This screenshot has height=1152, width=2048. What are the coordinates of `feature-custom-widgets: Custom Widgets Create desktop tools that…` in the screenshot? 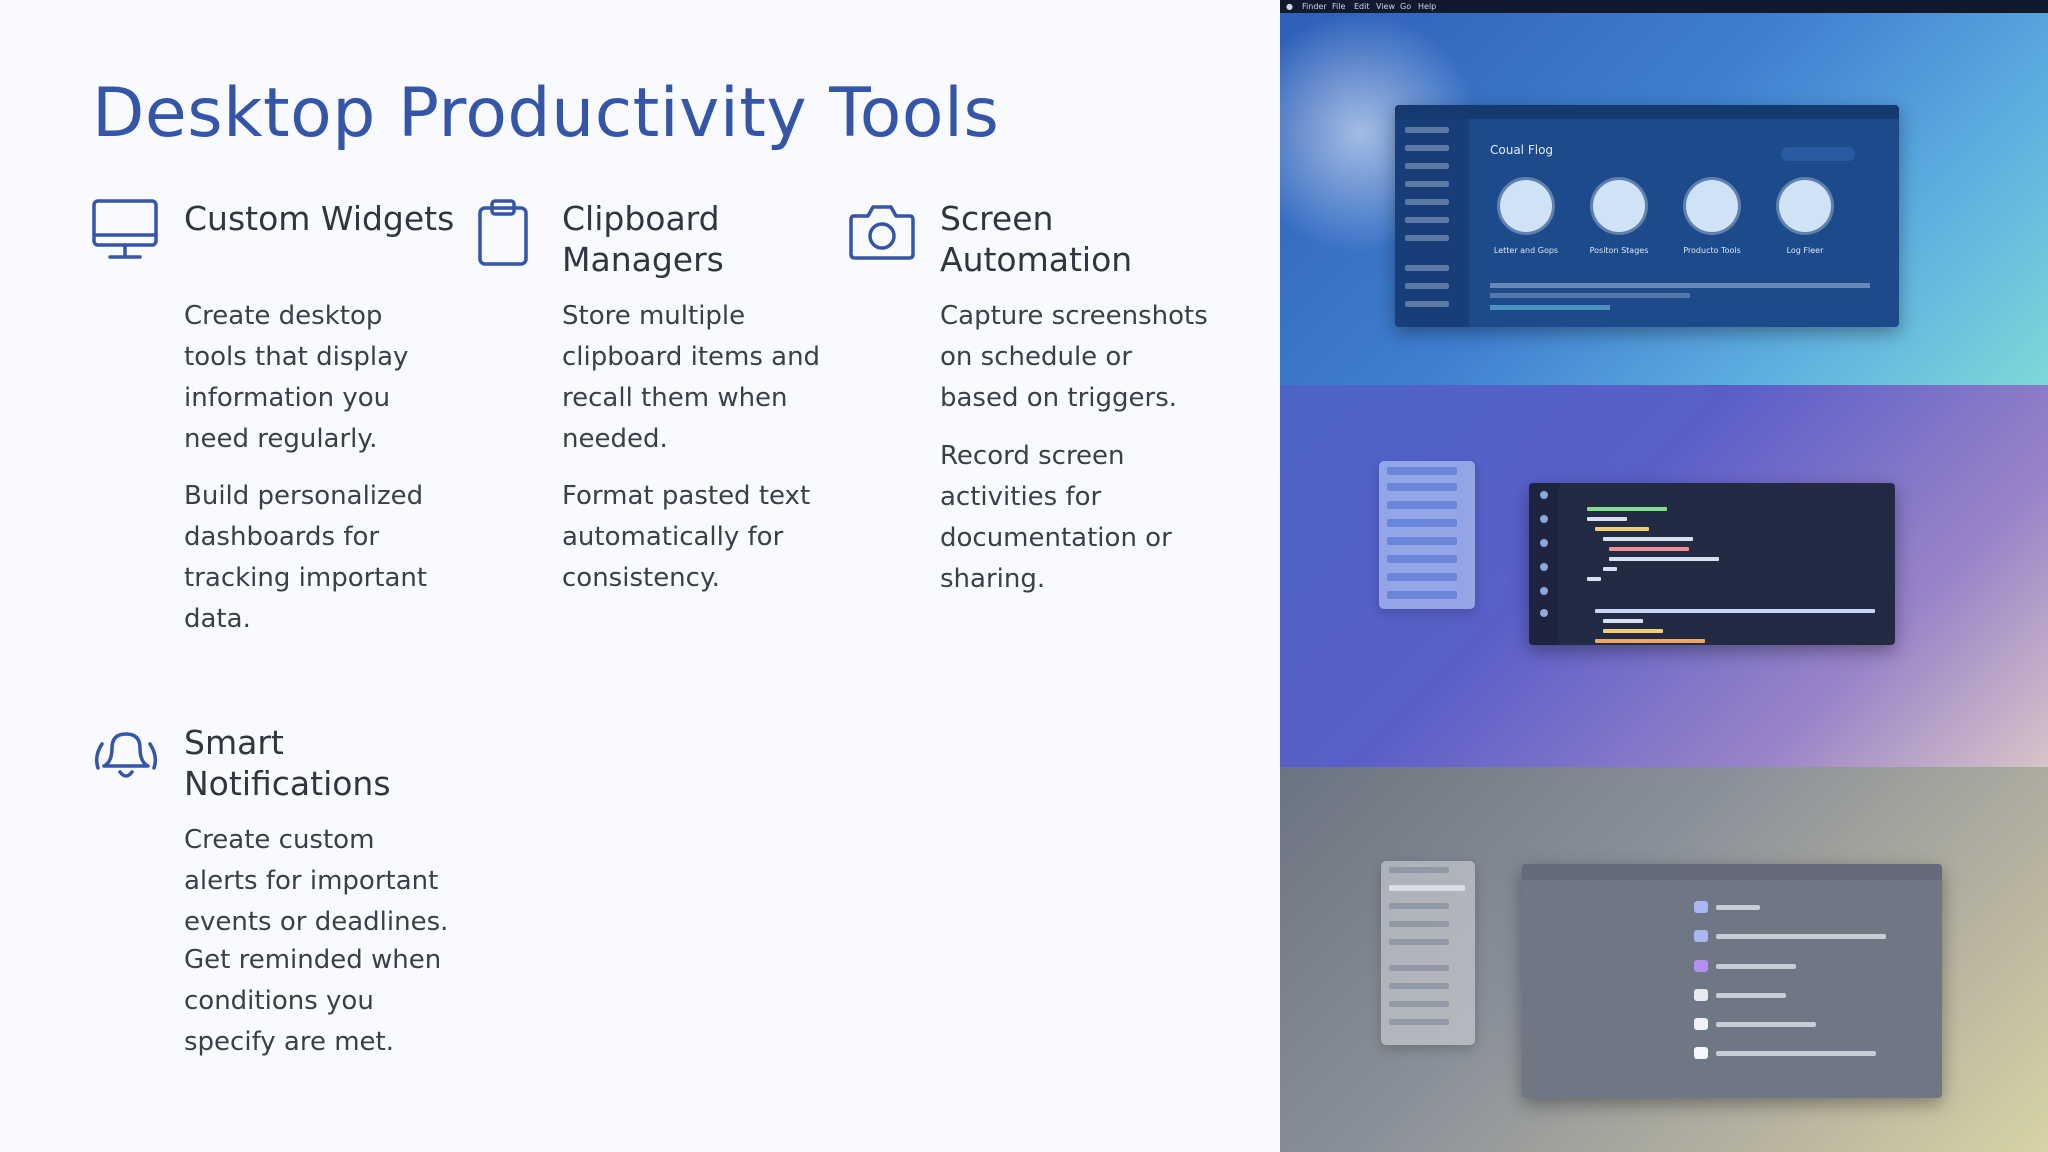 It's located at (273, 428).